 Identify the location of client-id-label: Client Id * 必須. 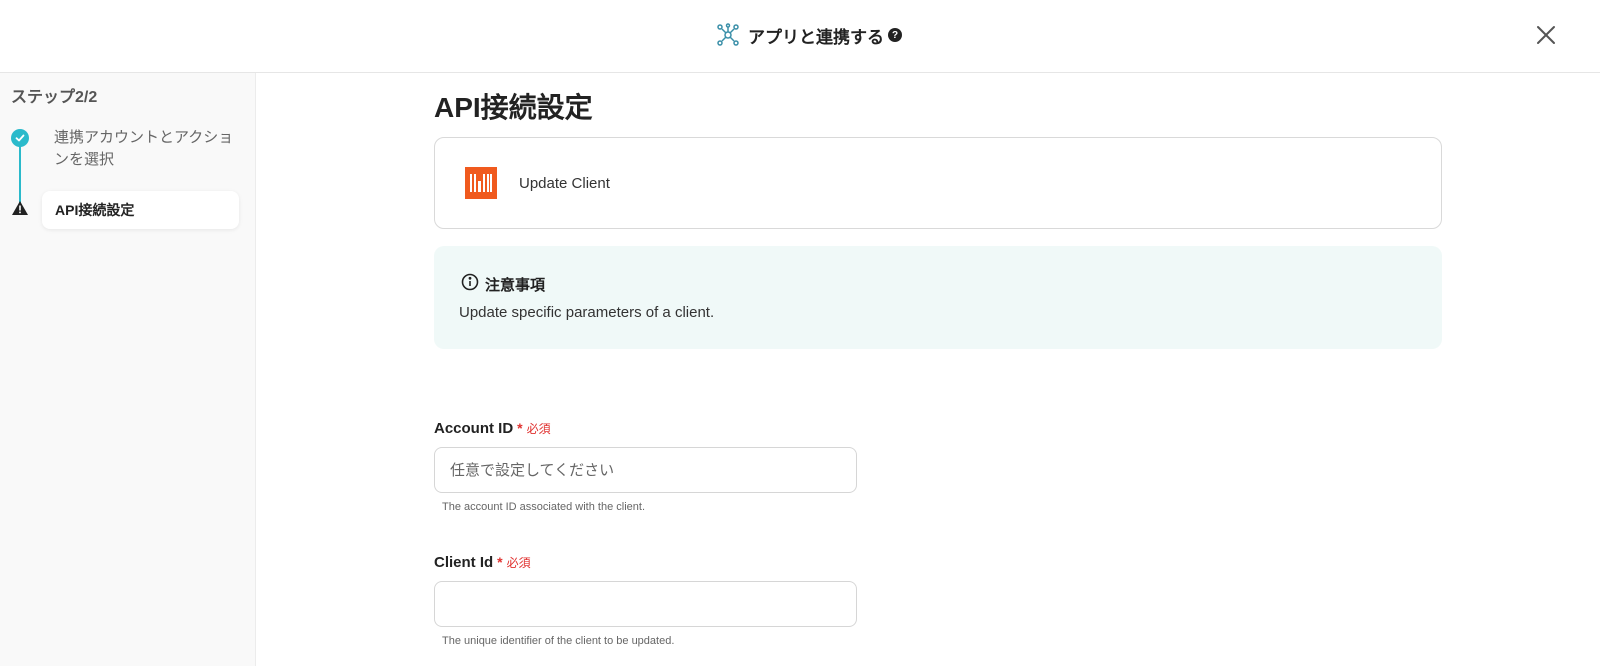
(482, 562).